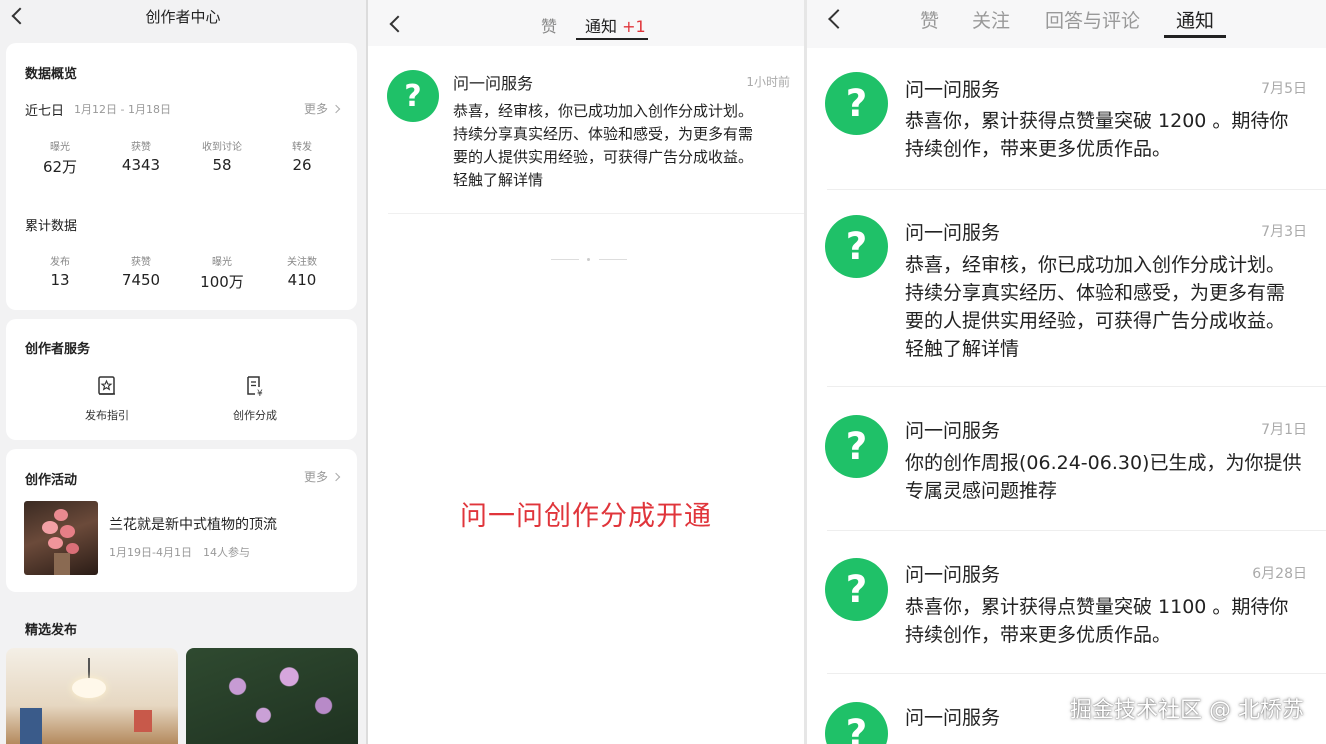 This screenshot has width=1326, height=744. I want to click on notification-body: 恭喜你，累计获得点赞量突破 1100 。期待你 持续创作，带来更多优质作品。, so click(1110, 621).